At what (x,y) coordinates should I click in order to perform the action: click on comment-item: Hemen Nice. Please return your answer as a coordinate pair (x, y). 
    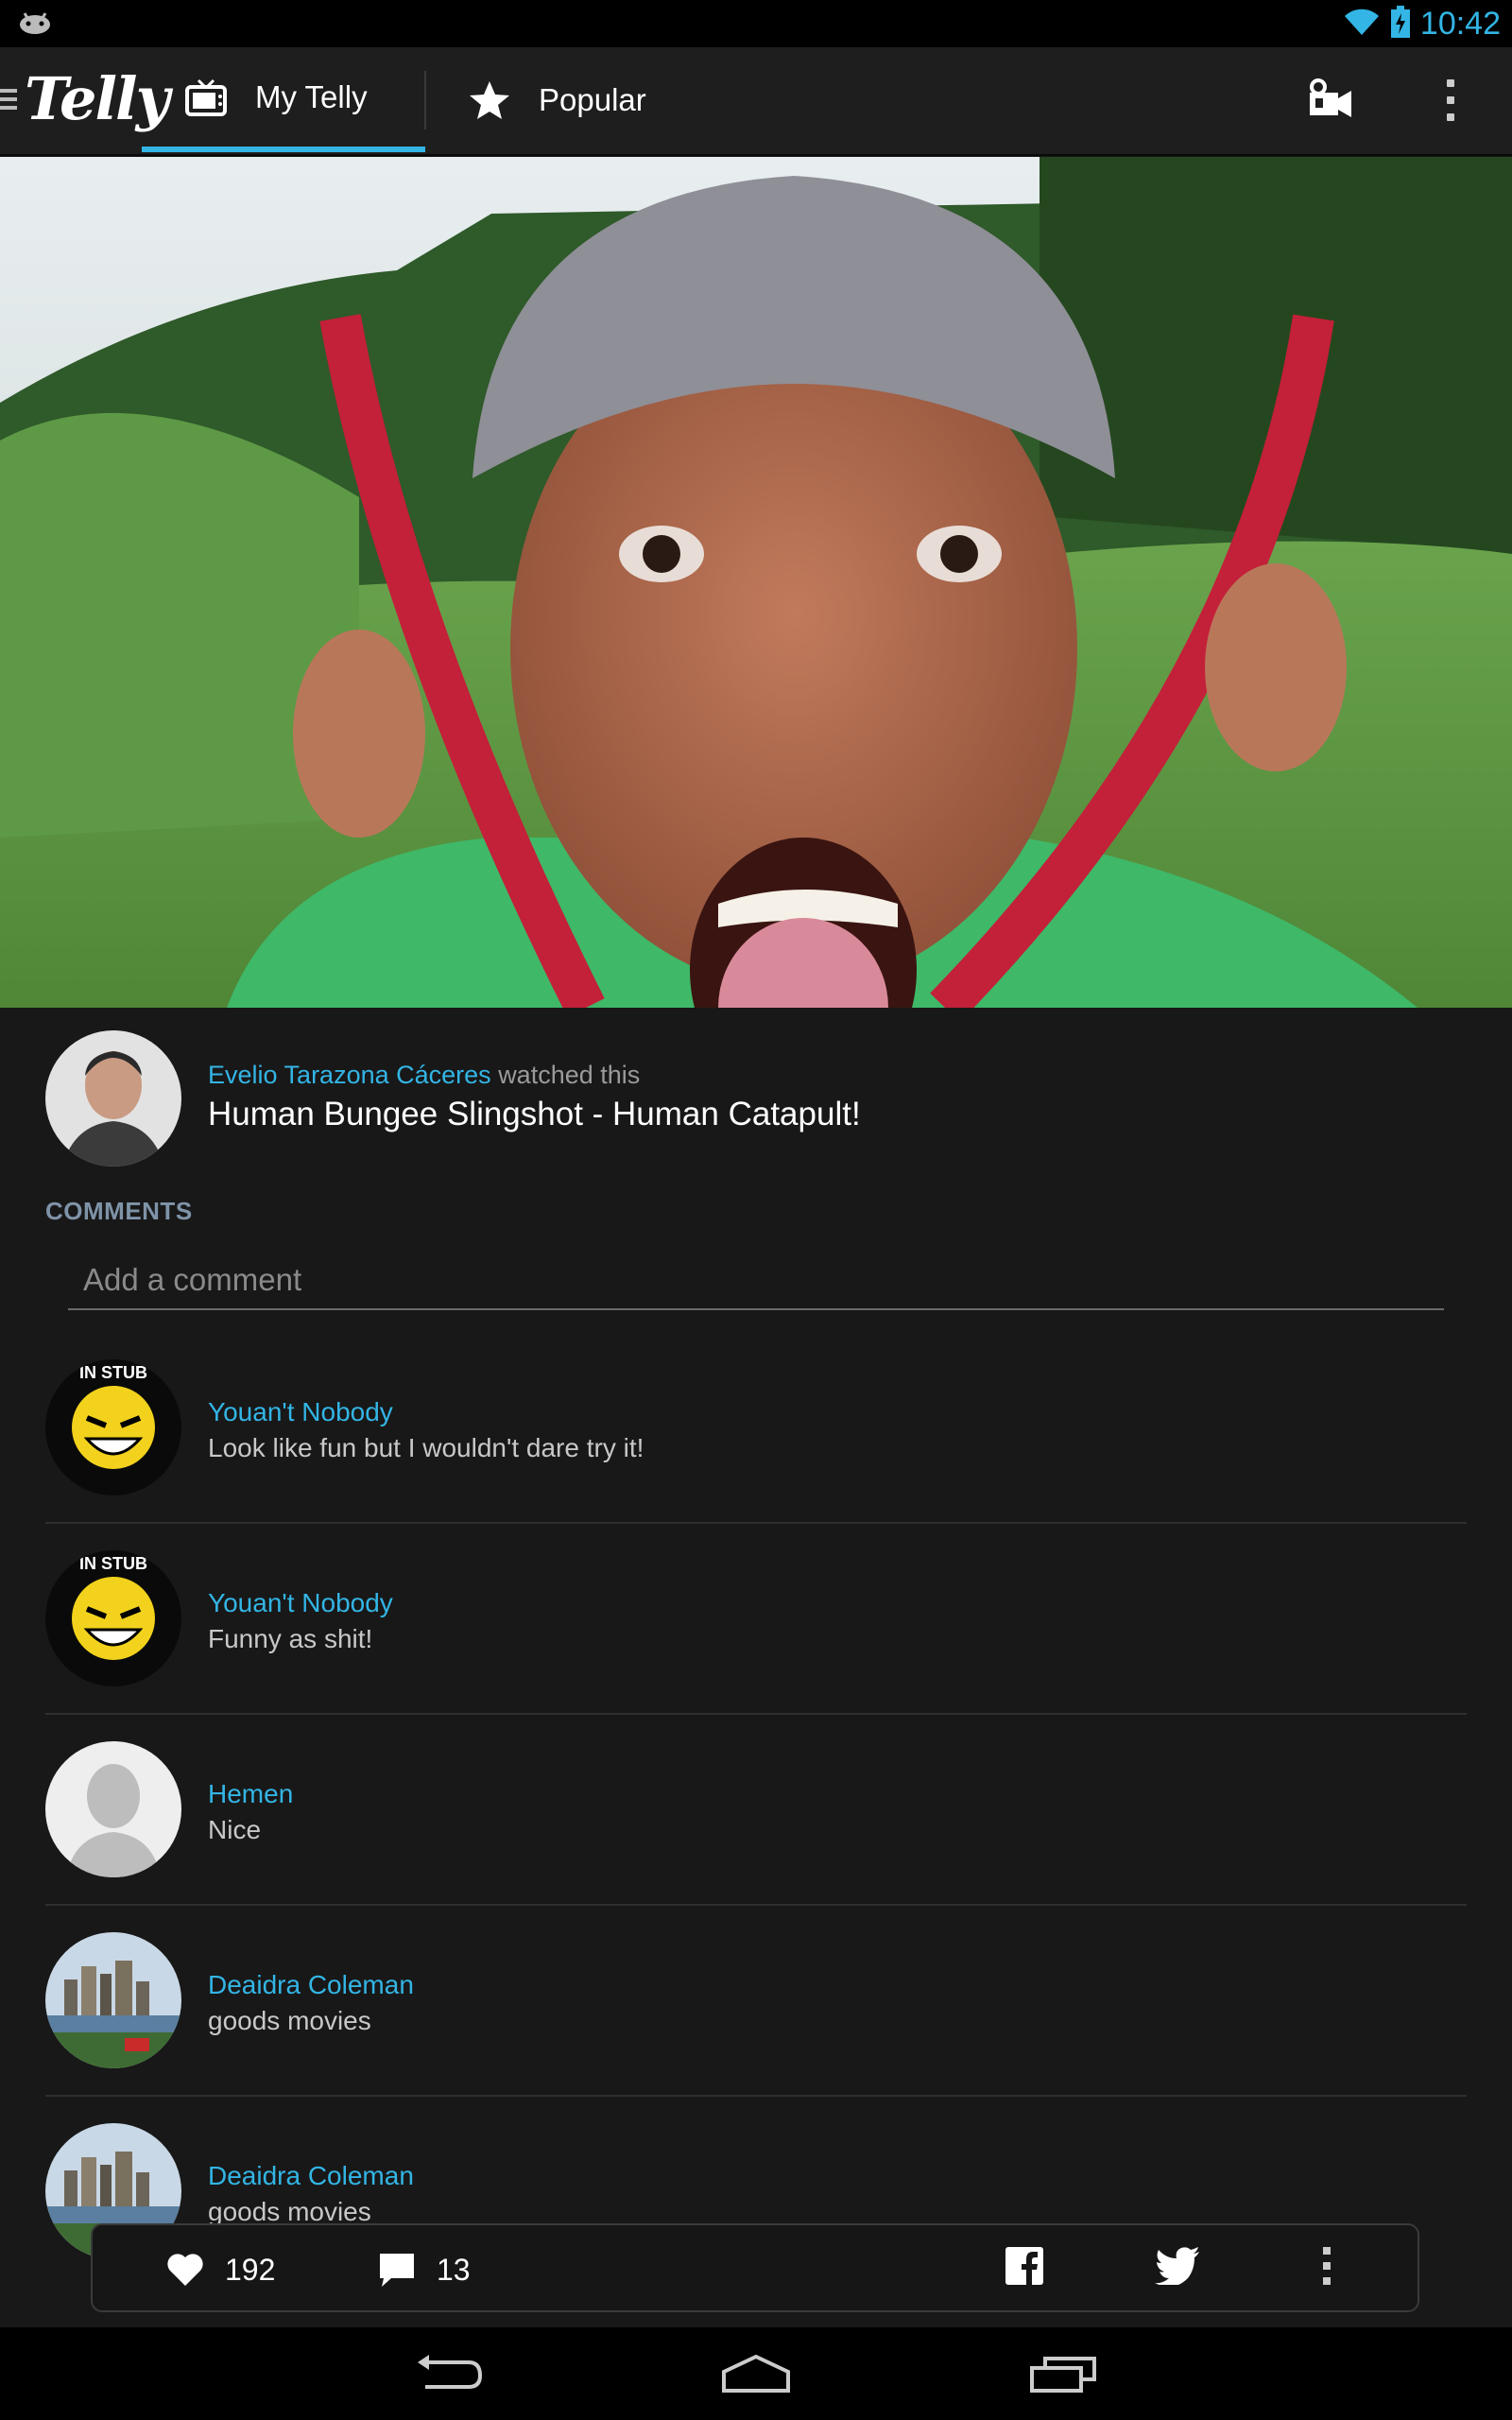
    Looking at the image, I should click on (756, 1810).